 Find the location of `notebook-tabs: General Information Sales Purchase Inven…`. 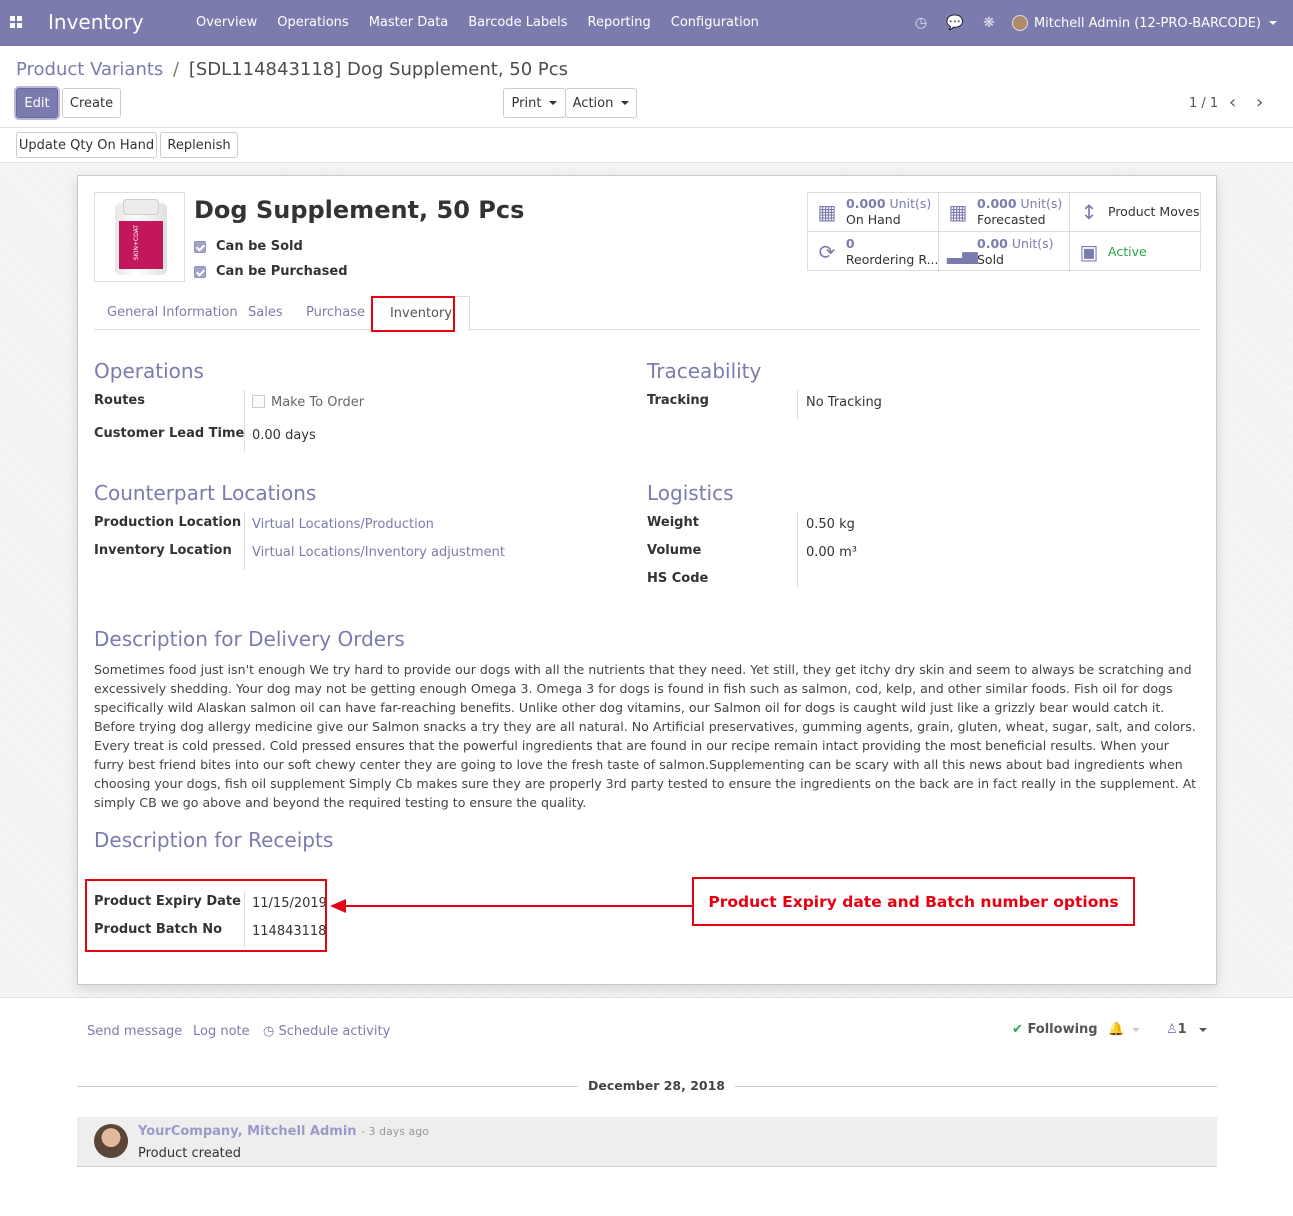

notebook-tabs: General Information Sales Purchase Inven… is located at coordinates (647, 313).